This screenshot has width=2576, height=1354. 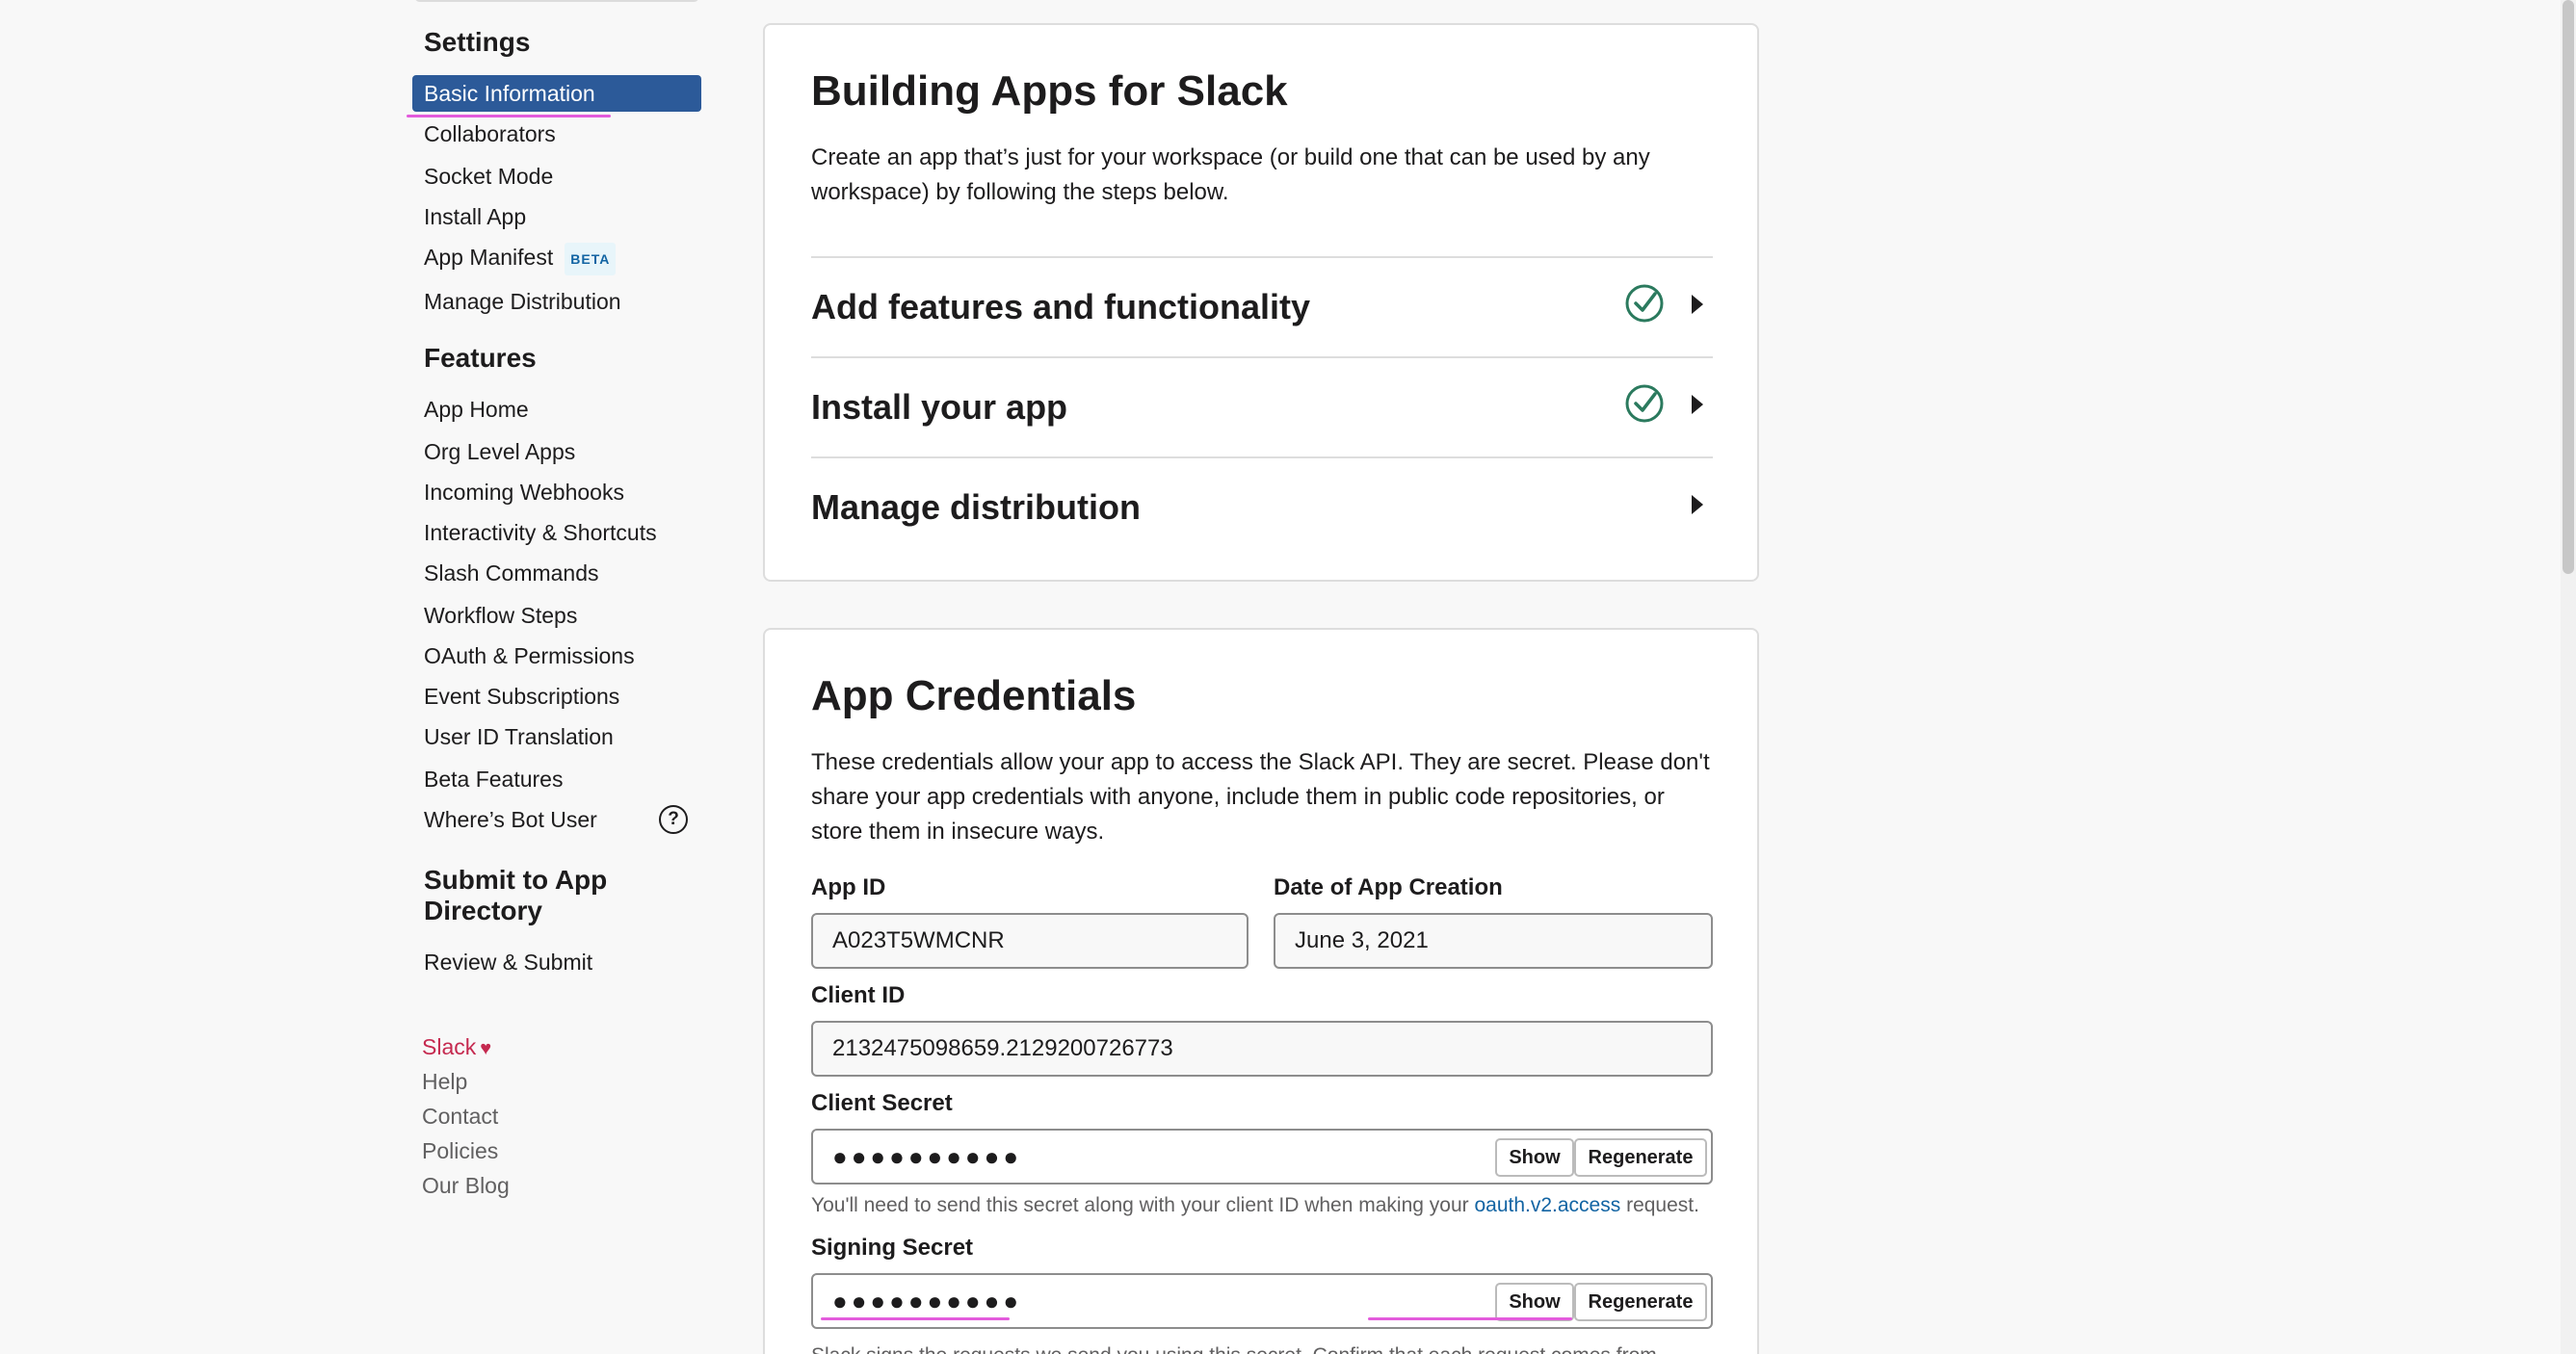 What do you see at coordinates (591, 259) in the screenshot?
I see `beta-badge: BETA` at bounding box center [591, 259].